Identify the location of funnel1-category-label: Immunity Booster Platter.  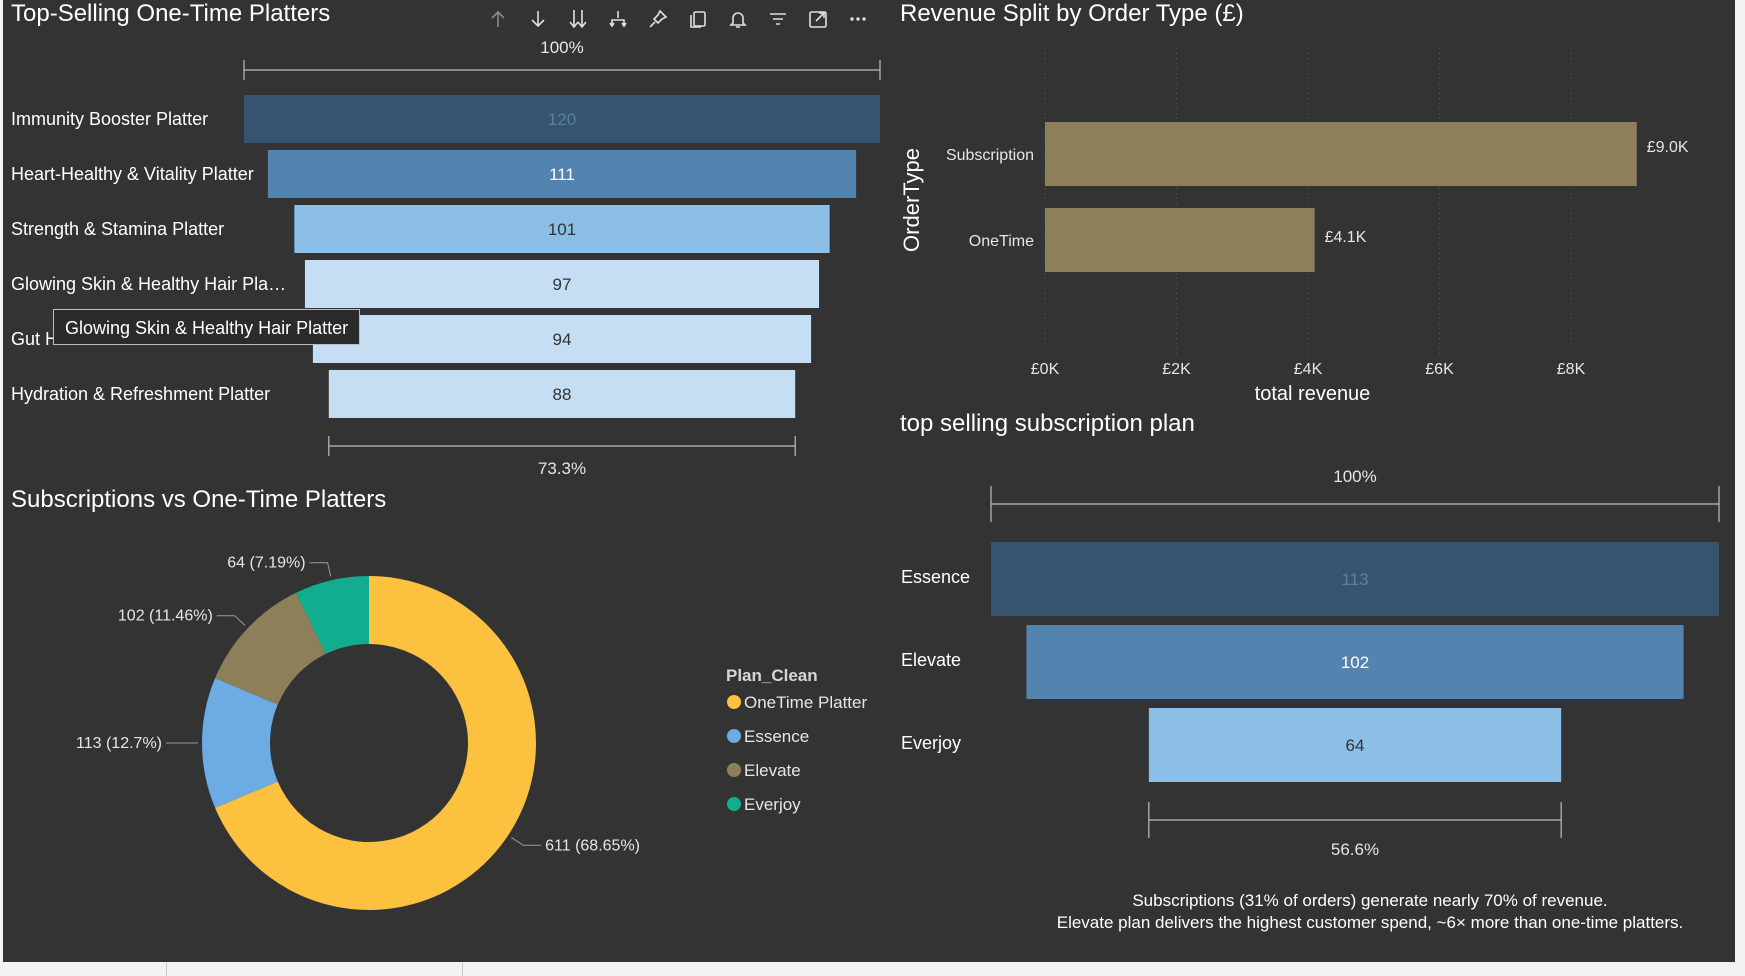
(109, 119).